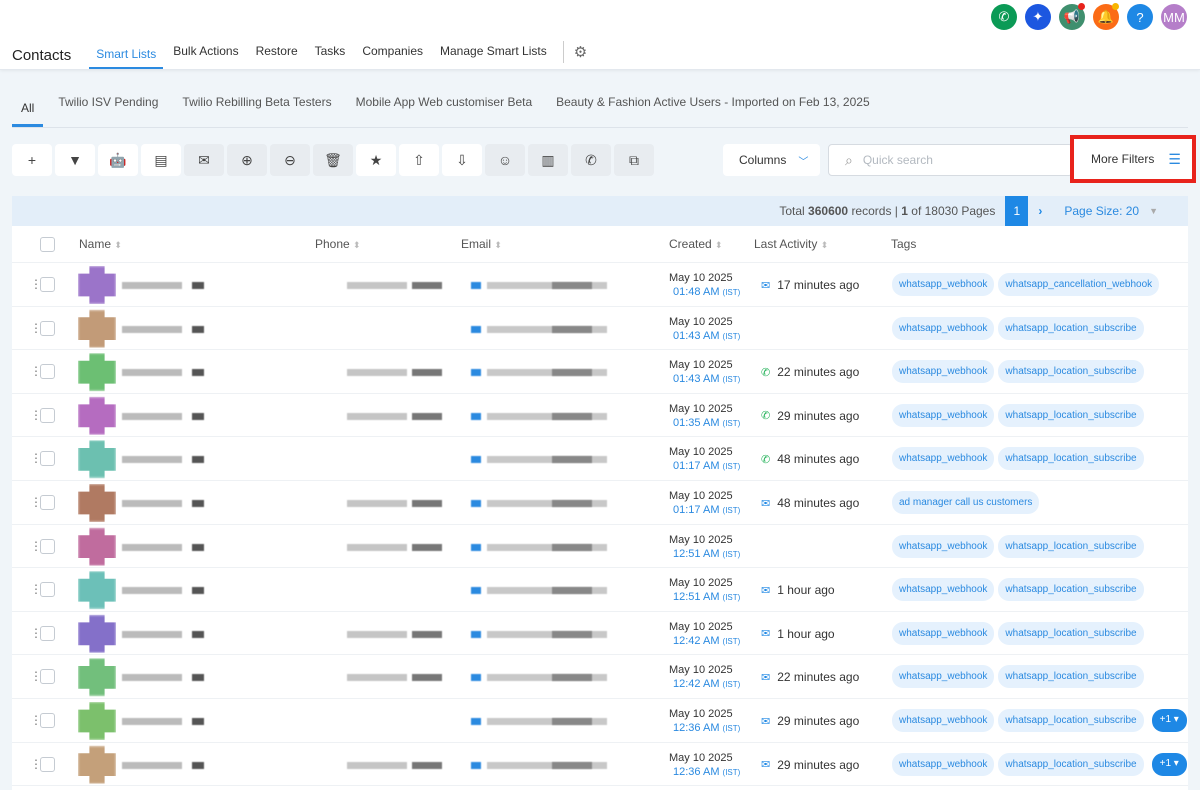 This screenshot has width=1200, height=790. I want to click on list-tab: Twilio Rebilling Beta Testers, so click(256, 109).